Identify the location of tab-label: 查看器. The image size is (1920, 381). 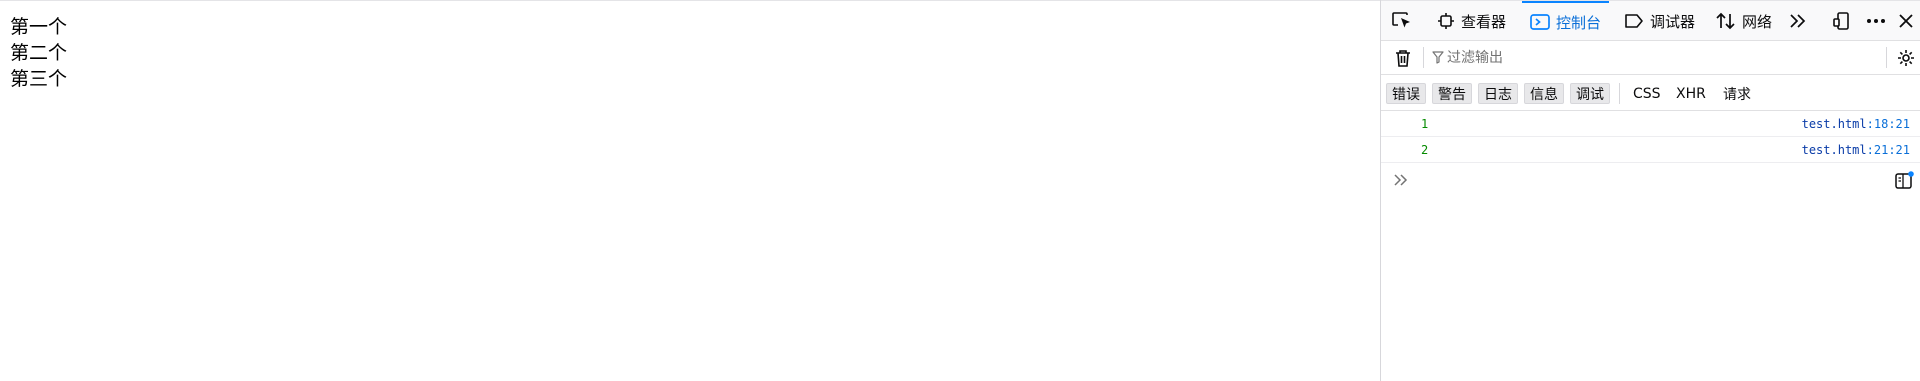
(1484, 21).